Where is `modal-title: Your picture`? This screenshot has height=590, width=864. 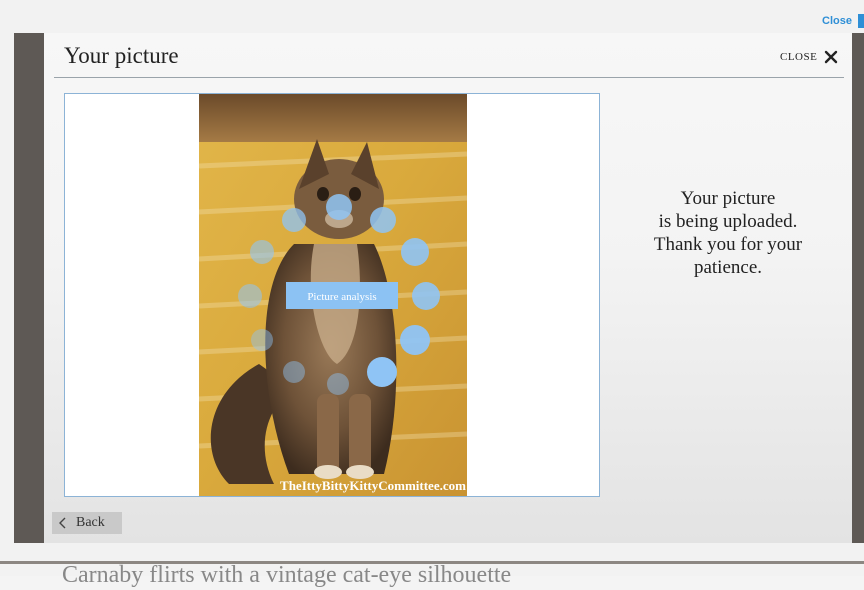
modal-title: Your picture is located at coordinates (121, 55).